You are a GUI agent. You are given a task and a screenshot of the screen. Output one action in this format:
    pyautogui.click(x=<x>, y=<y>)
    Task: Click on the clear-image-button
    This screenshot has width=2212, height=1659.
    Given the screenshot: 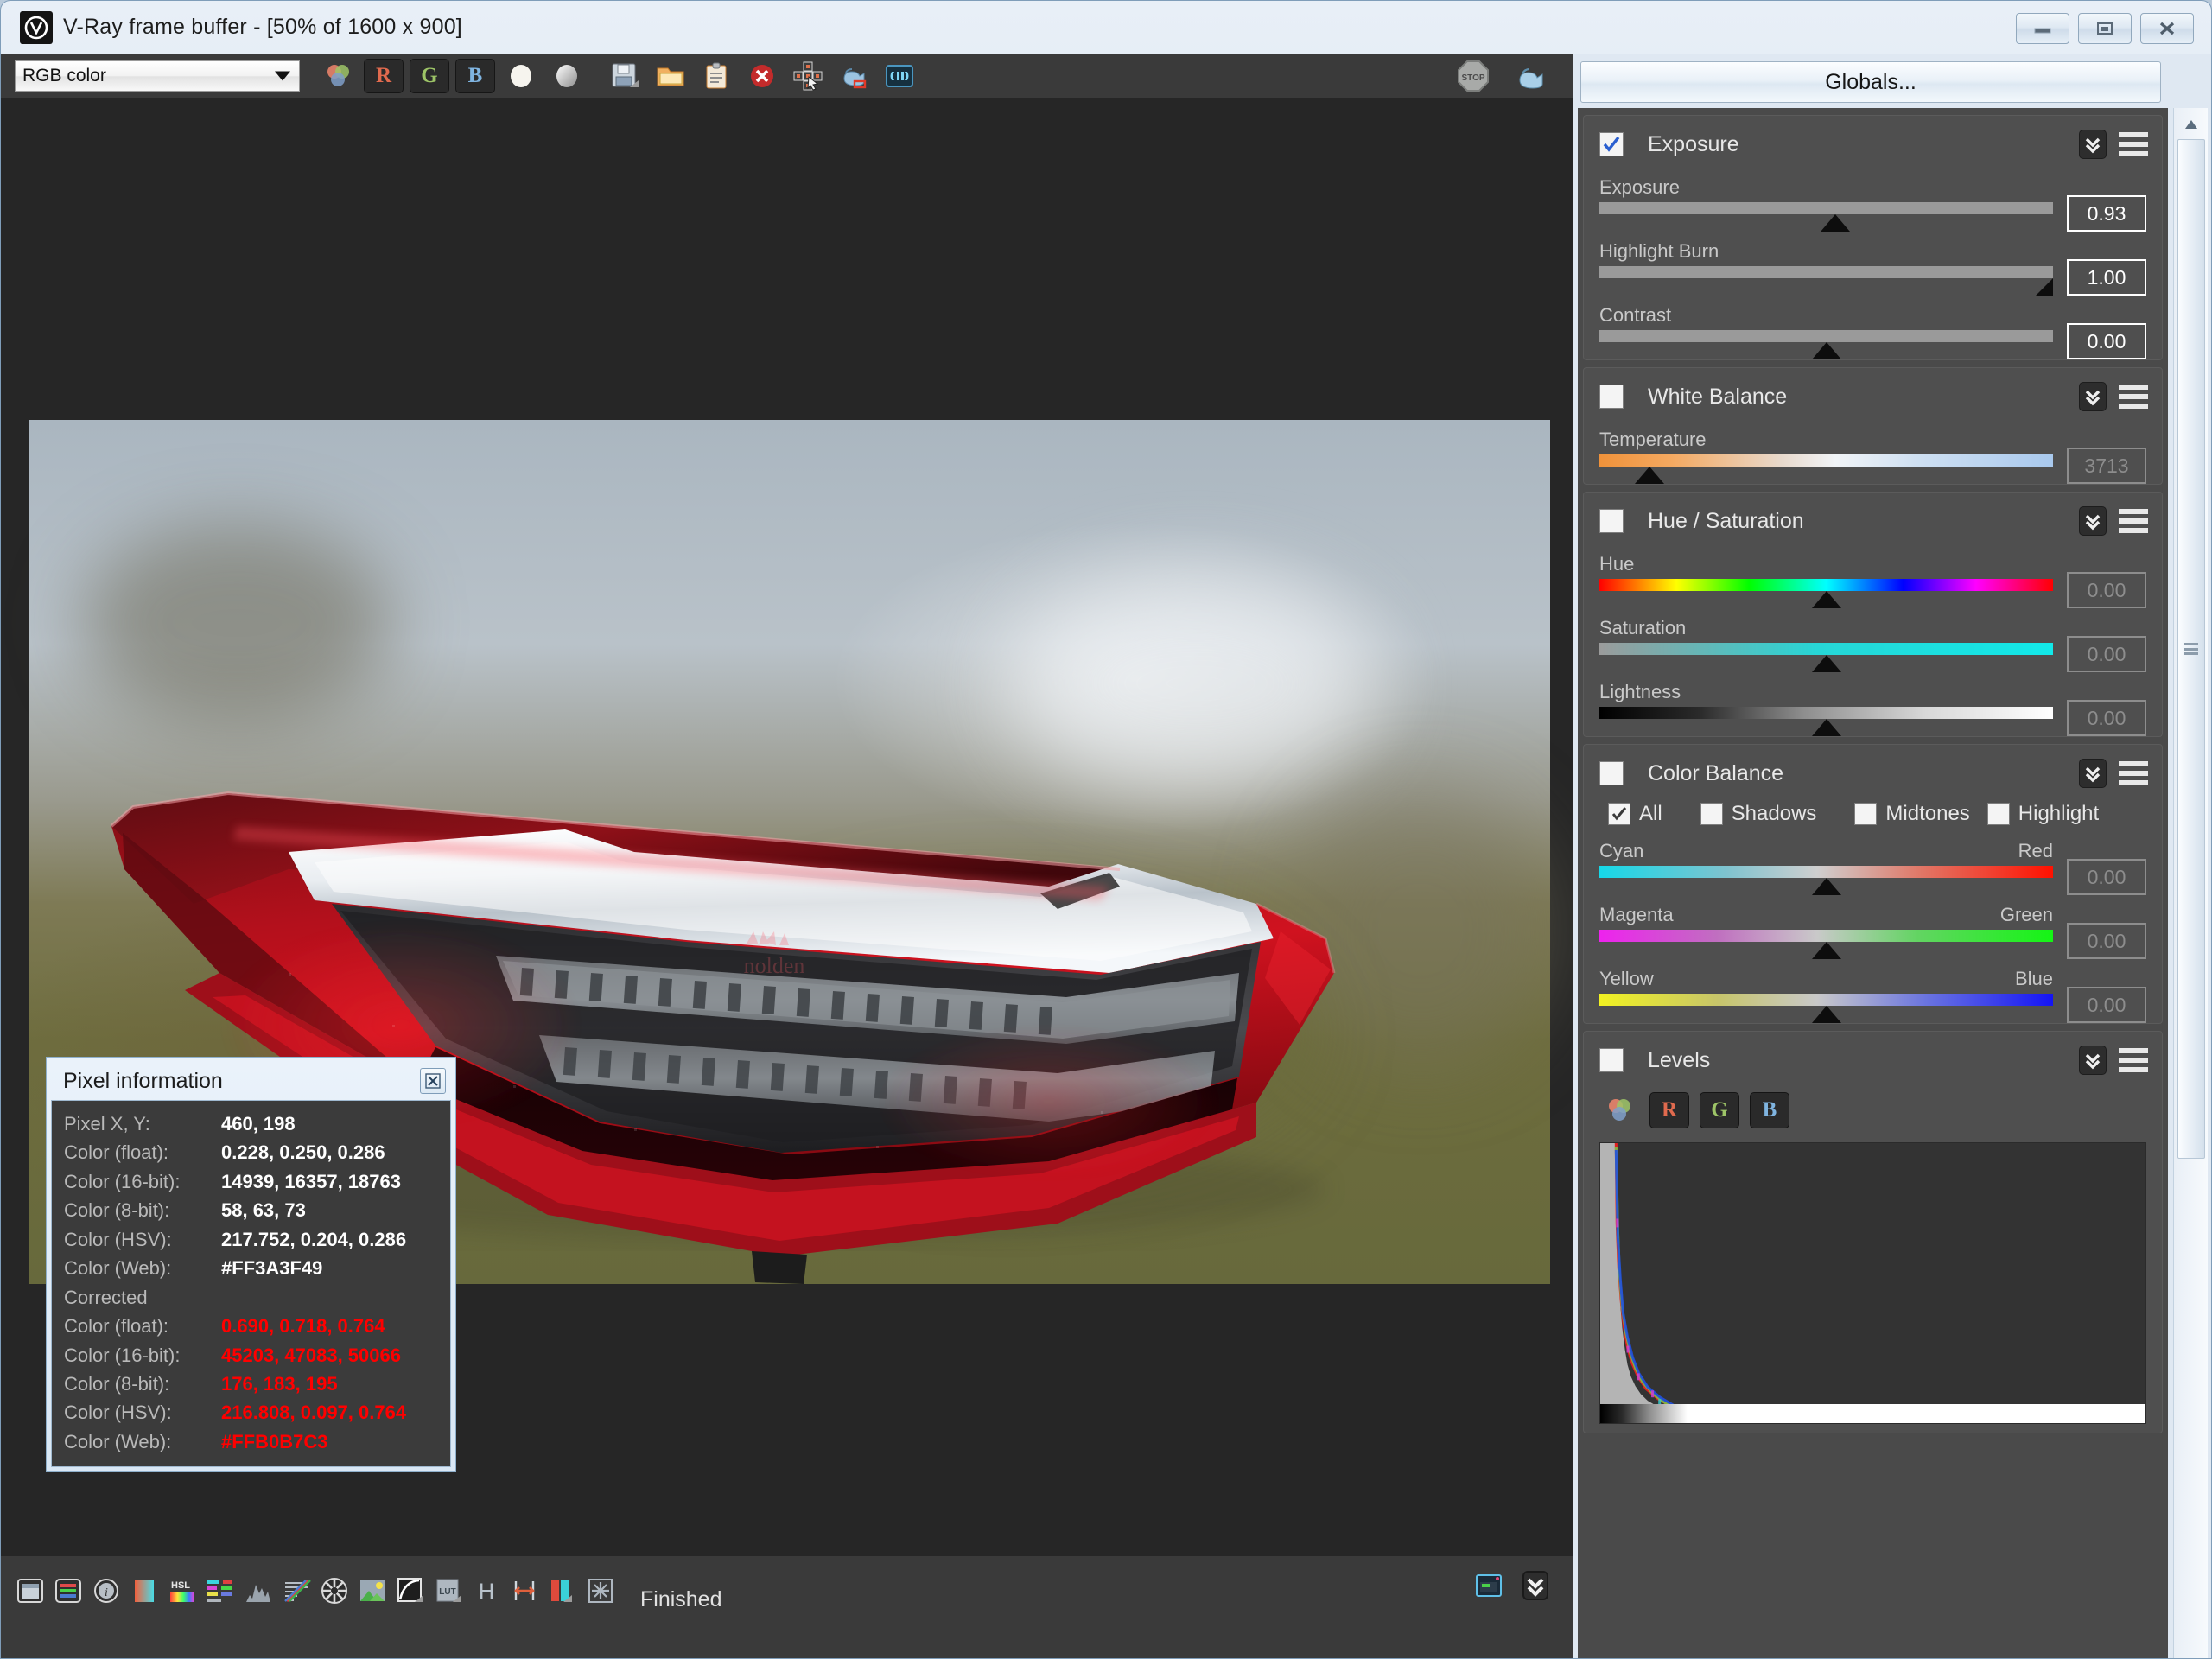 What is the action you would take?
    pyautogui.click(x=762, y=76)
    